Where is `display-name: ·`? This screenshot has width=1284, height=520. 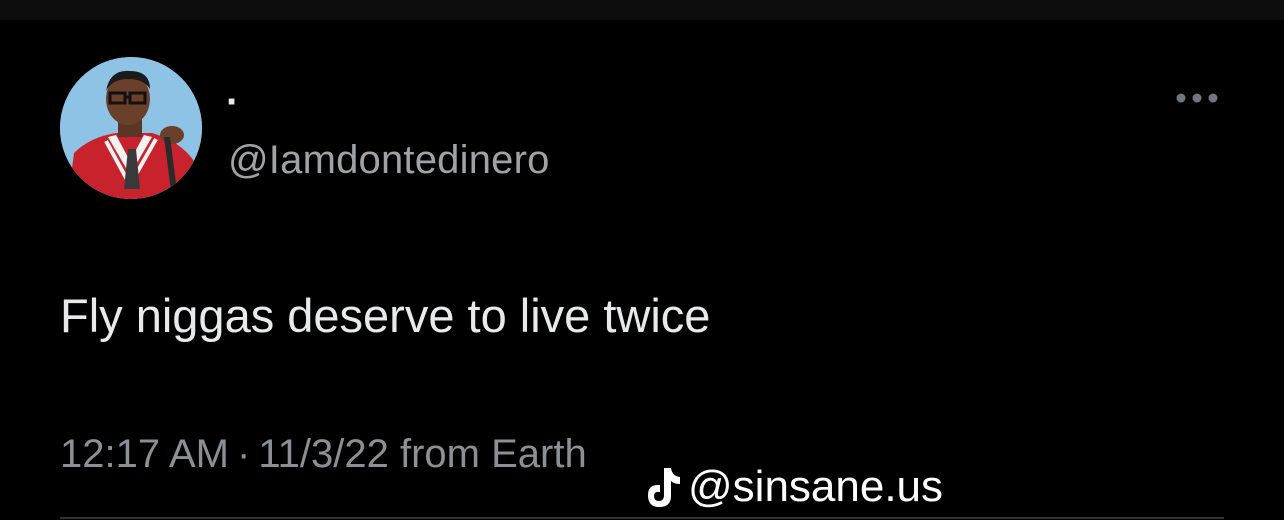 display-name: · is located at coordinates (232, 102).